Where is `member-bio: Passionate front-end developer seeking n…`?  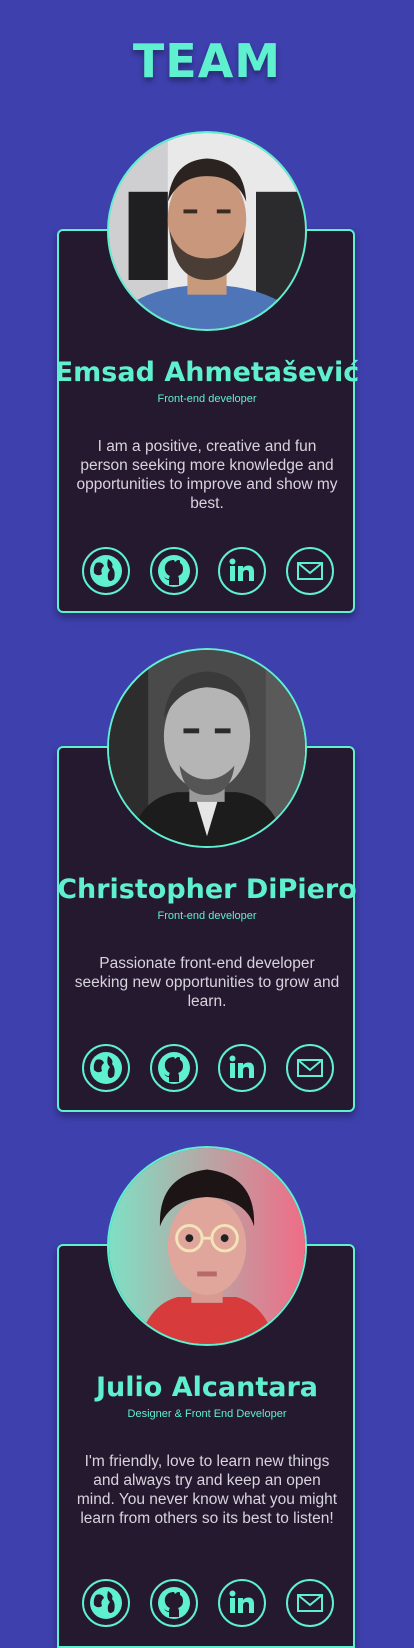 member-bio: Passionate front-end developer seeking n… is located at coordinates (207, 982).